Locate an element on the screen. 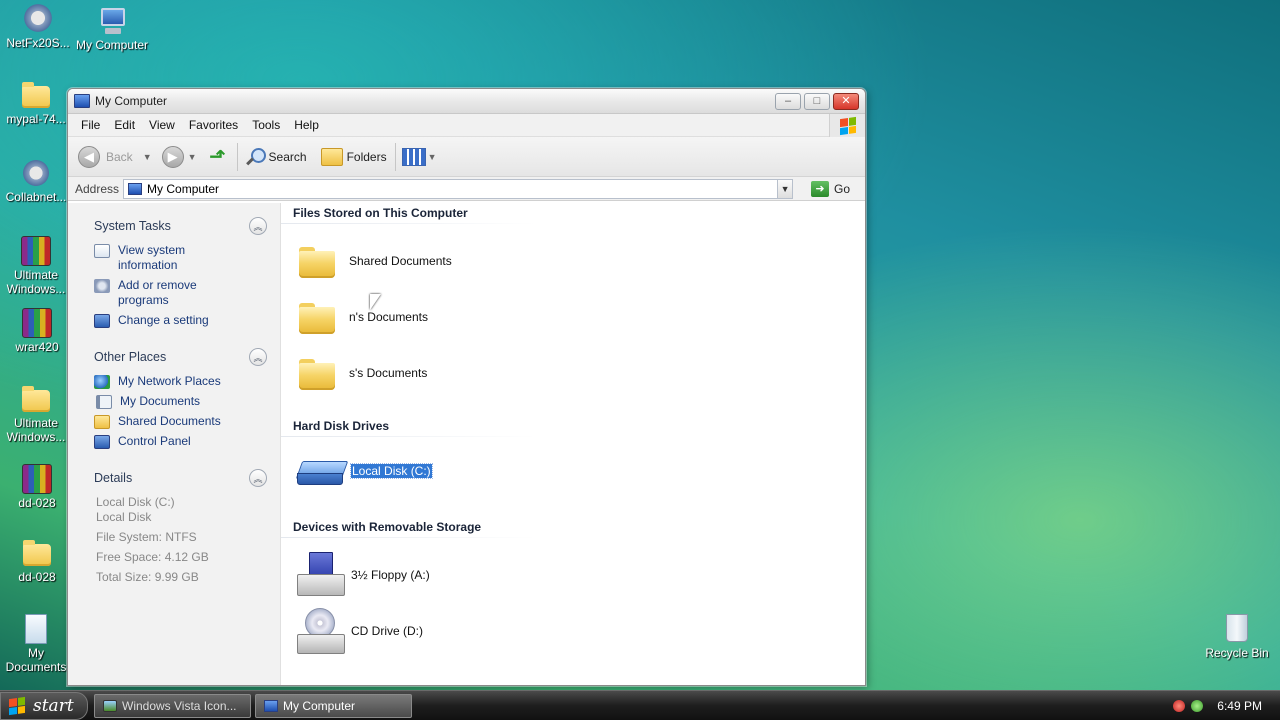 The height and width of the screenshot is (720, 1280). item-local-disk-c: Local Disk (C:) is located at coordinates (365, 471).